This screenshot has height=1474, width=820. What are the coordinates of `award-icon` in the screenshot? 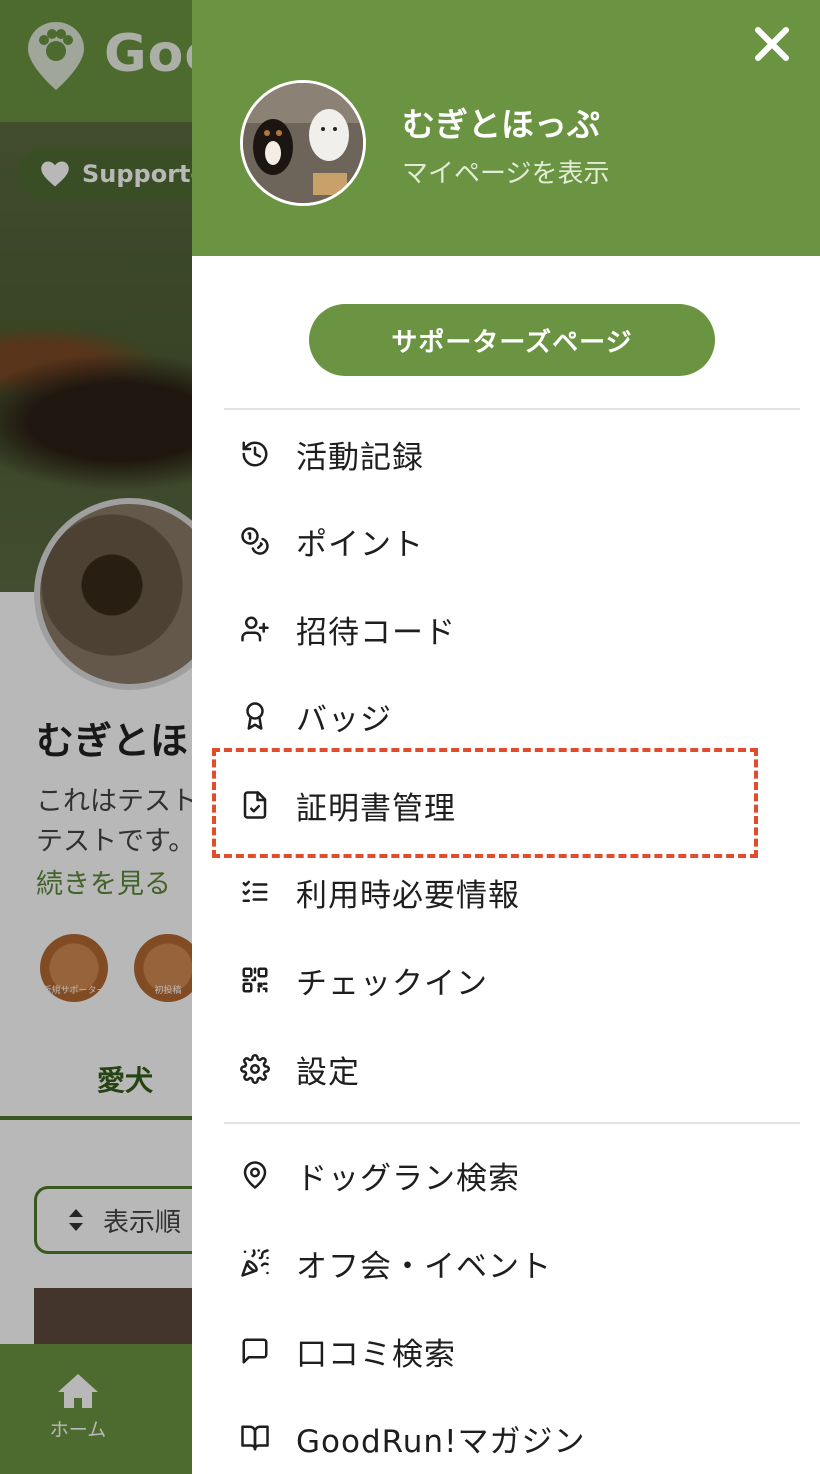 It's located at (255, 716).